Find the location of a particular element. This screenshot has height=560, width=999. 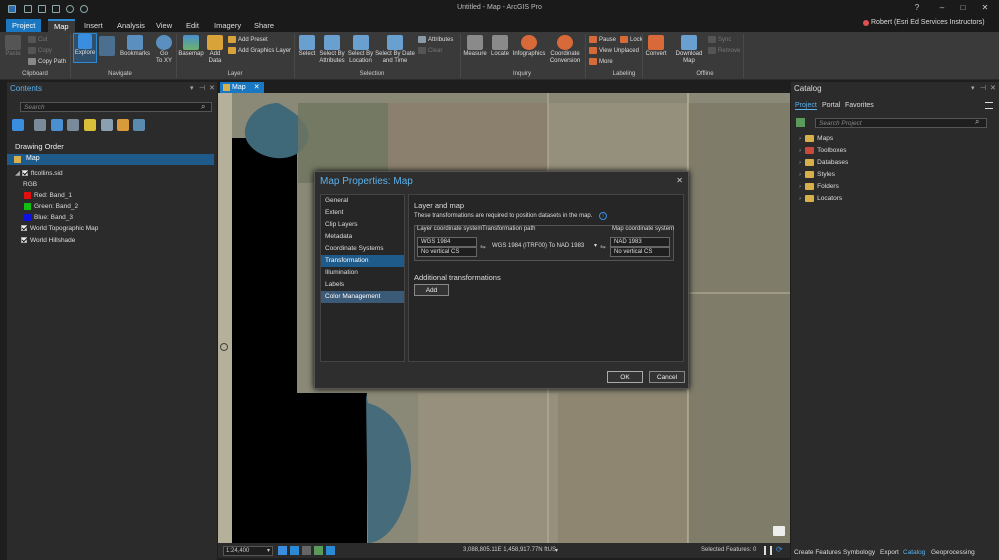

nav-transformation: Transformation is located at coordinates (362, 261).